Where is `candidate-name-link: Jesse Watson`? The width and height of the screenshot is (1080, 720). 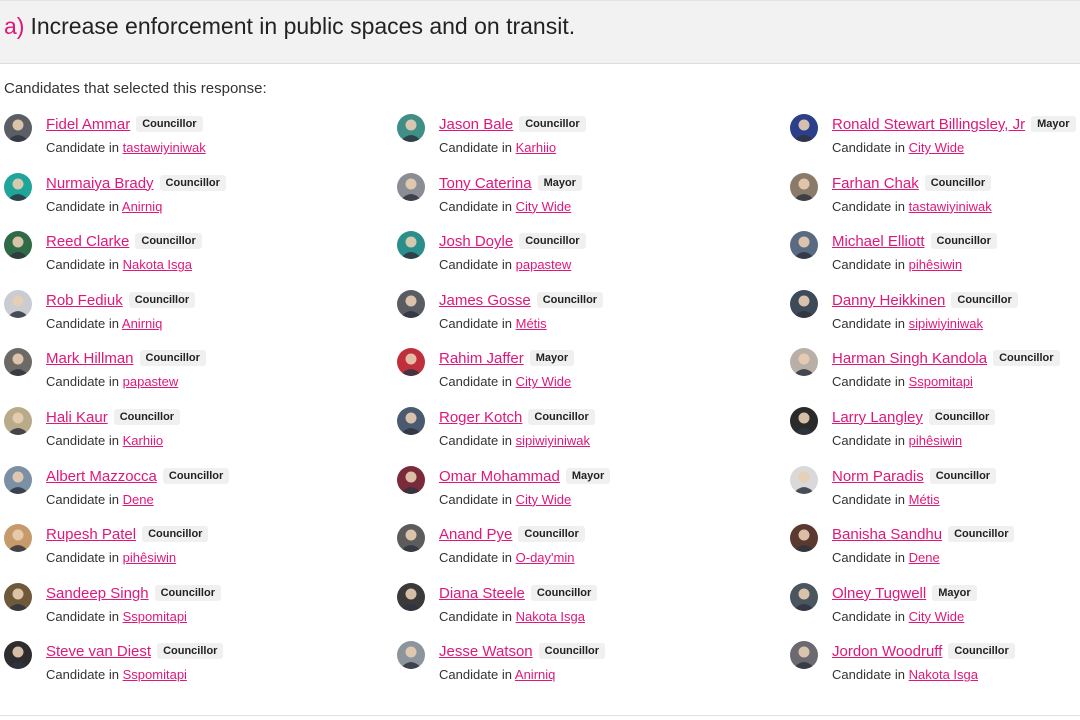 candidate-name-link: Jesse Watson is located at coordinates (486, 651).